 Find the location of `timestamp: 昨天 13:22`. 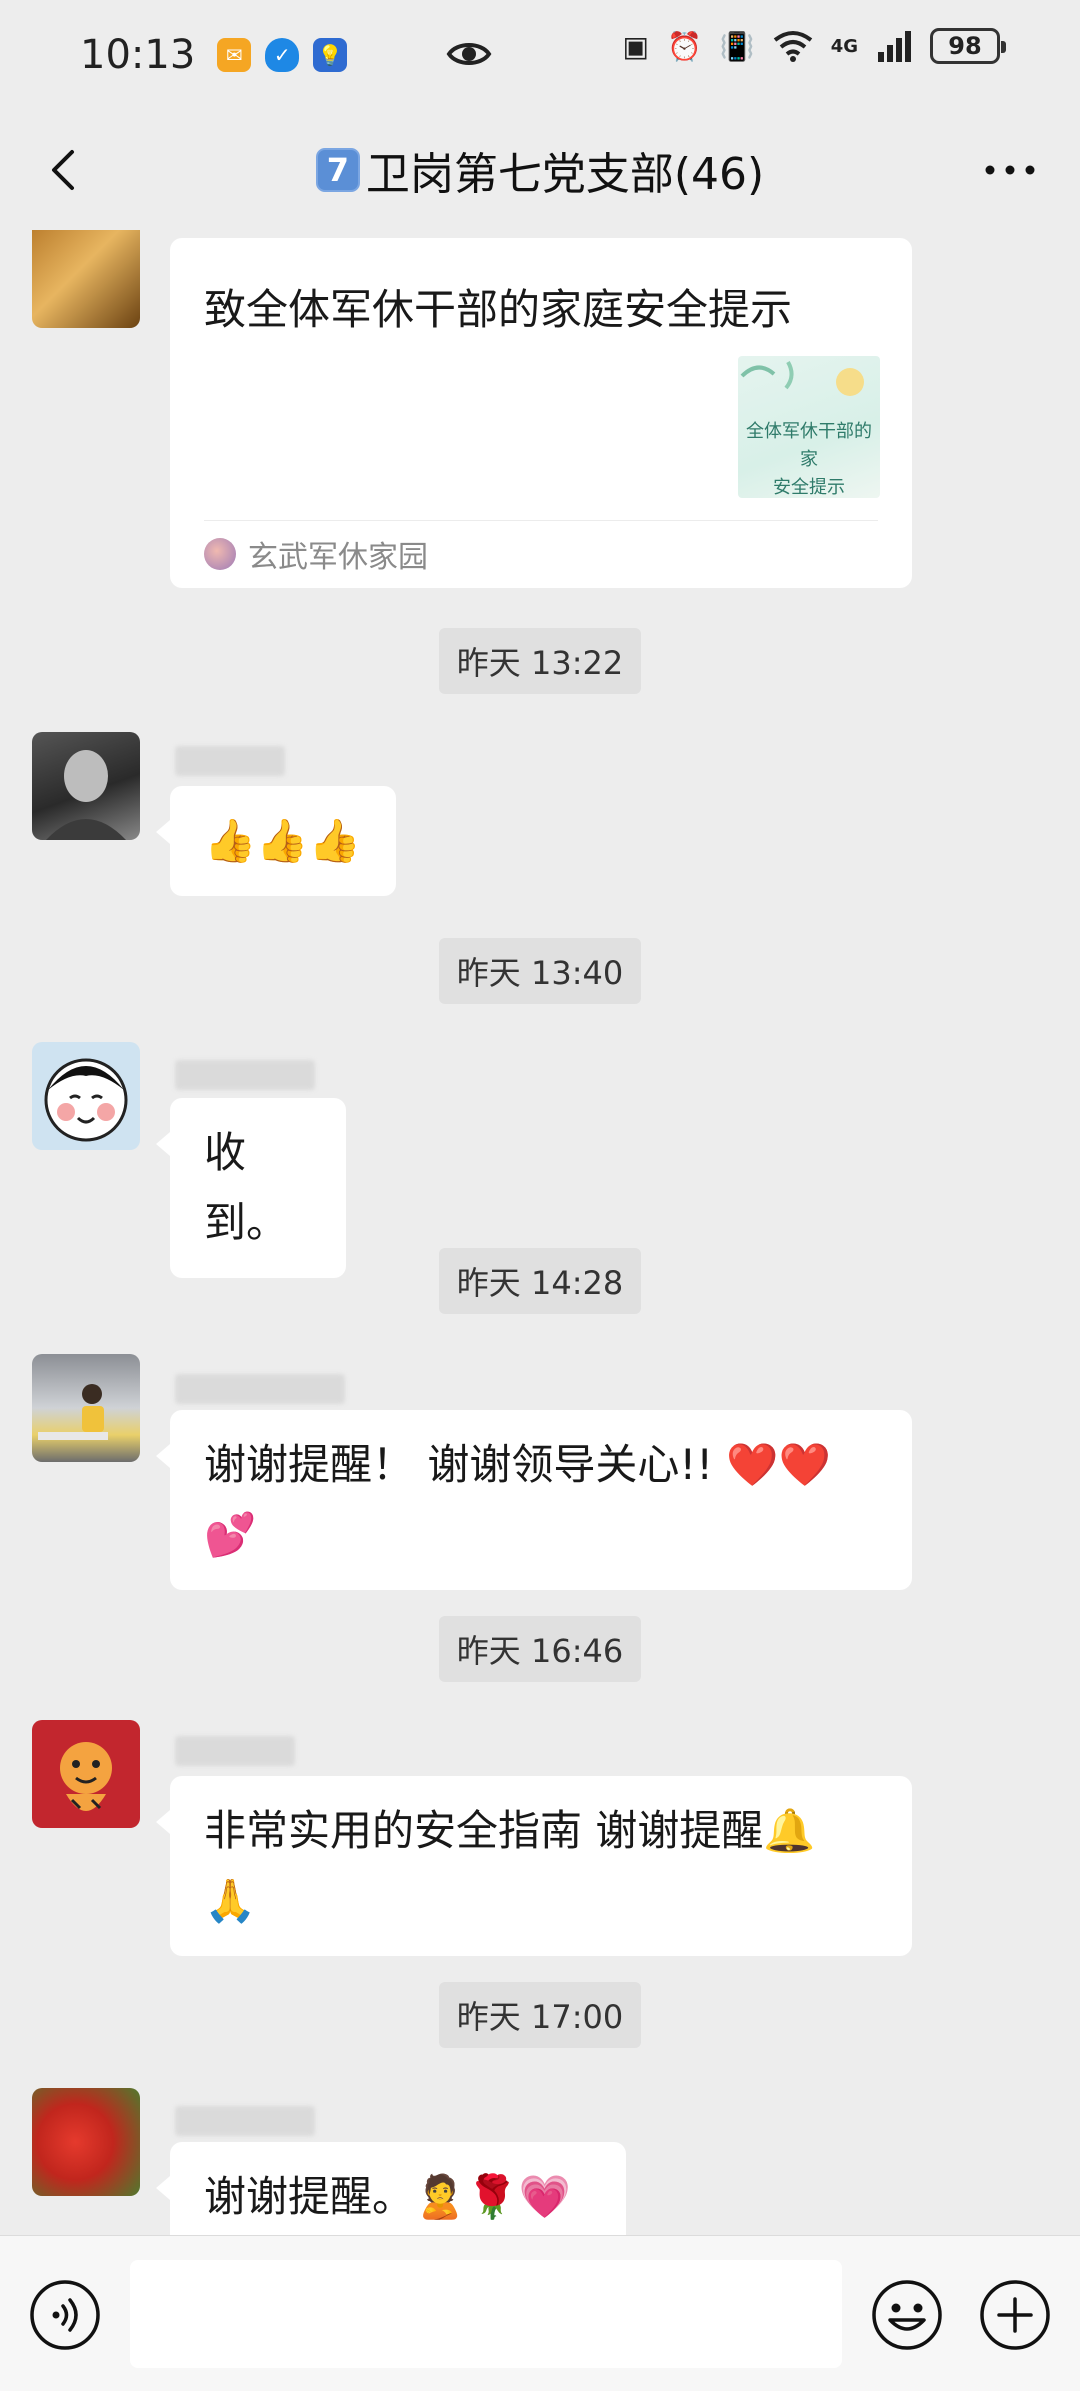

timestamp: 昨天 13:22 is located at coordinates (540, 661).